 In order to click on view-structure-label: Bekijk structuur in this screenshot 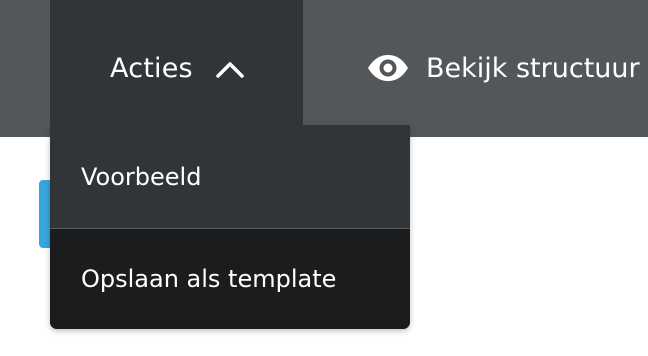, I will do `click(533, 68)`.